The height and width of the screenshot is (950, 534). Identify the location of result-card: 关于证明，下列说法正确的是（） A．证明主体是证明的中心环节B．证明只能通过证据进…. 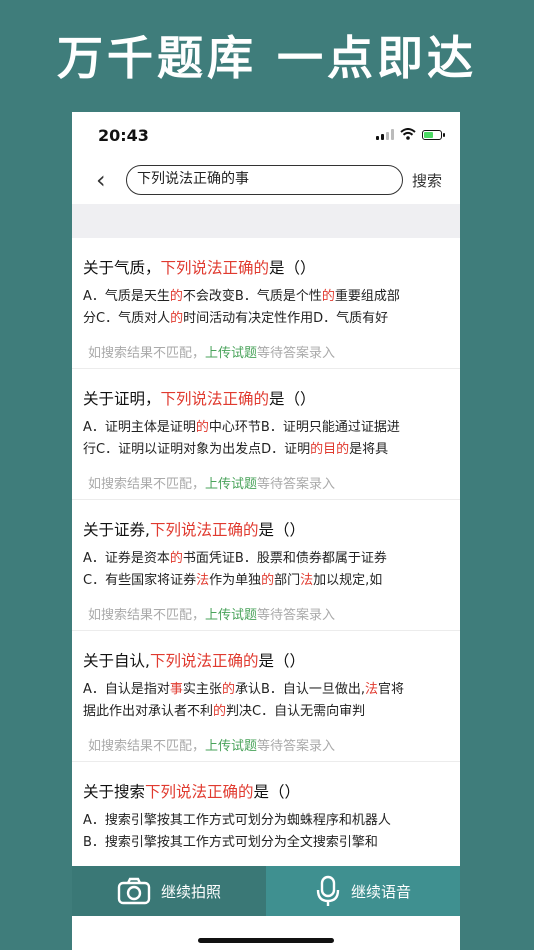
(266, 434).